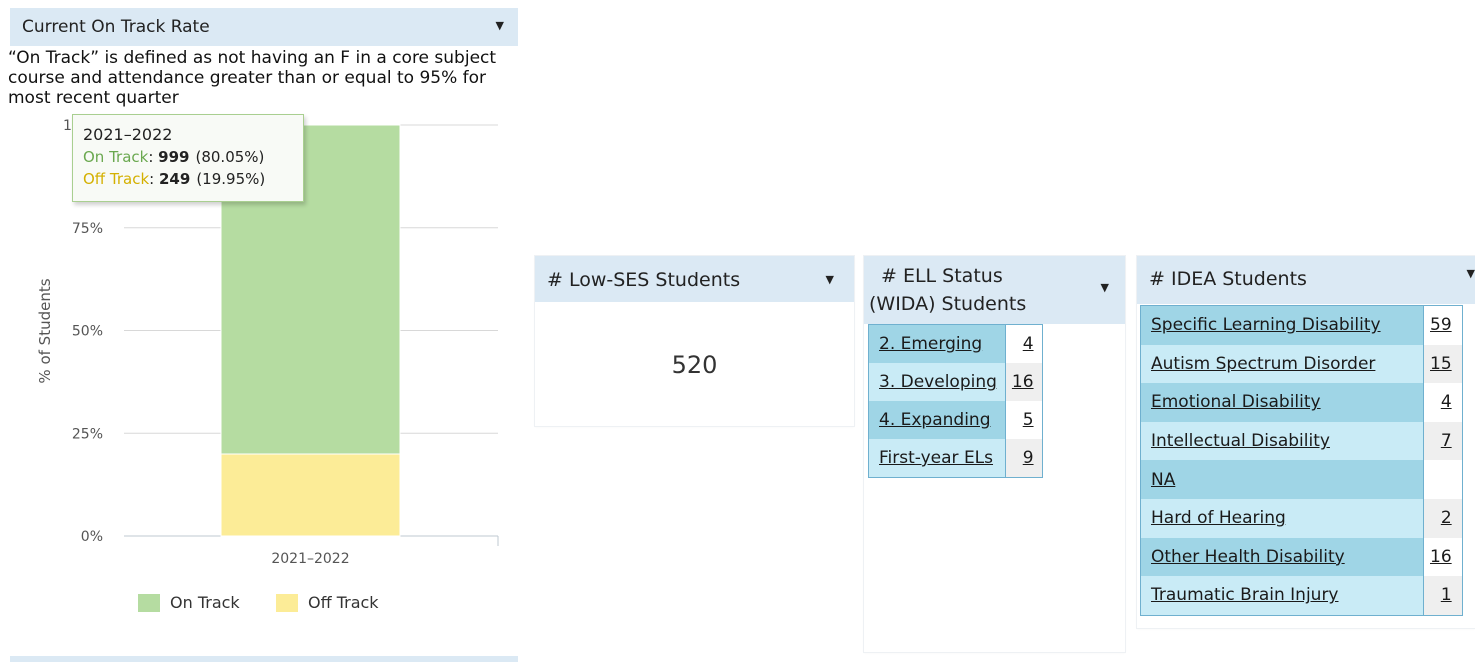  I want to click on row-label-link: 2. Emerging, so click(930, 344).